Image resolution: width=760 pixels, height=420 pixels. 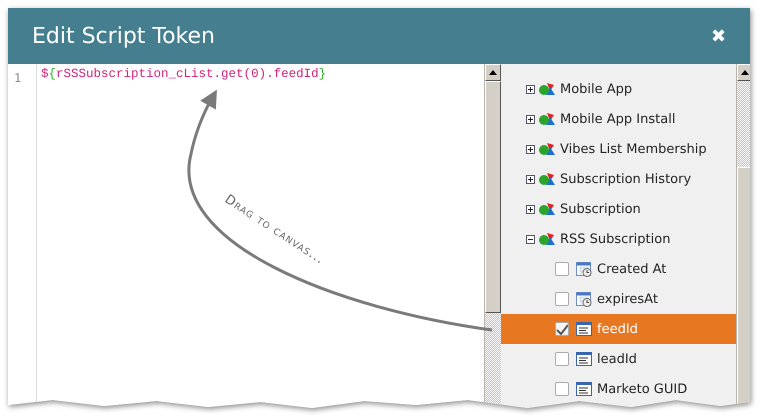 I want to click on tree-item: expiresAt, so click(x=618, y=299).